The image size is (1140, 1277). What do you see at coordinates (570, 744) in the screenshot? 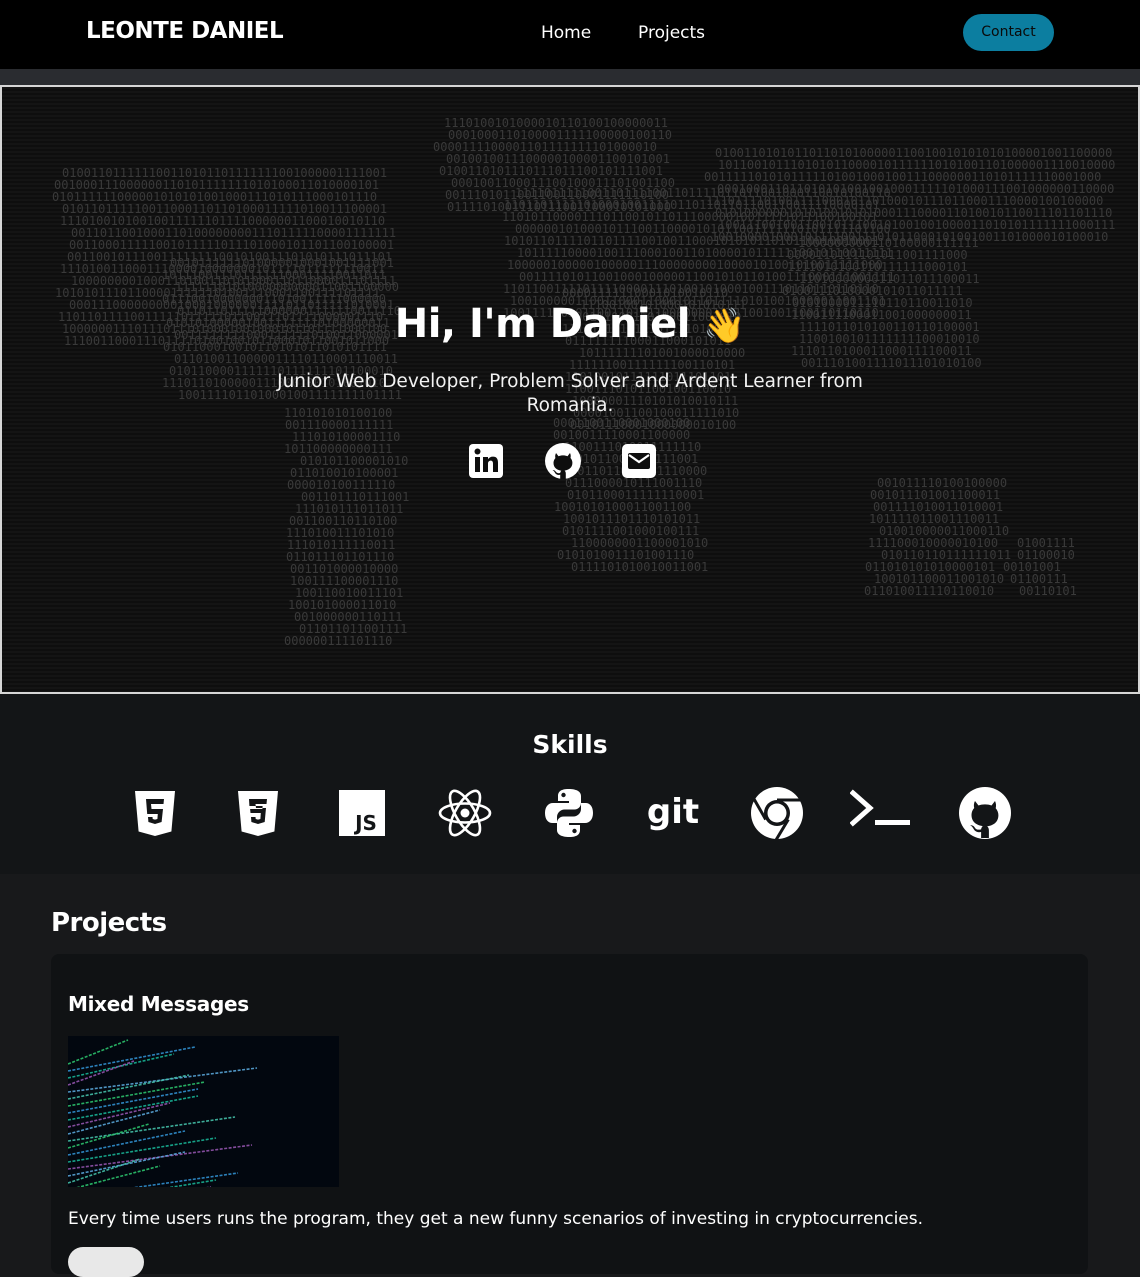
I see `skills-heading: Skills` at bounding box center [570, 744].